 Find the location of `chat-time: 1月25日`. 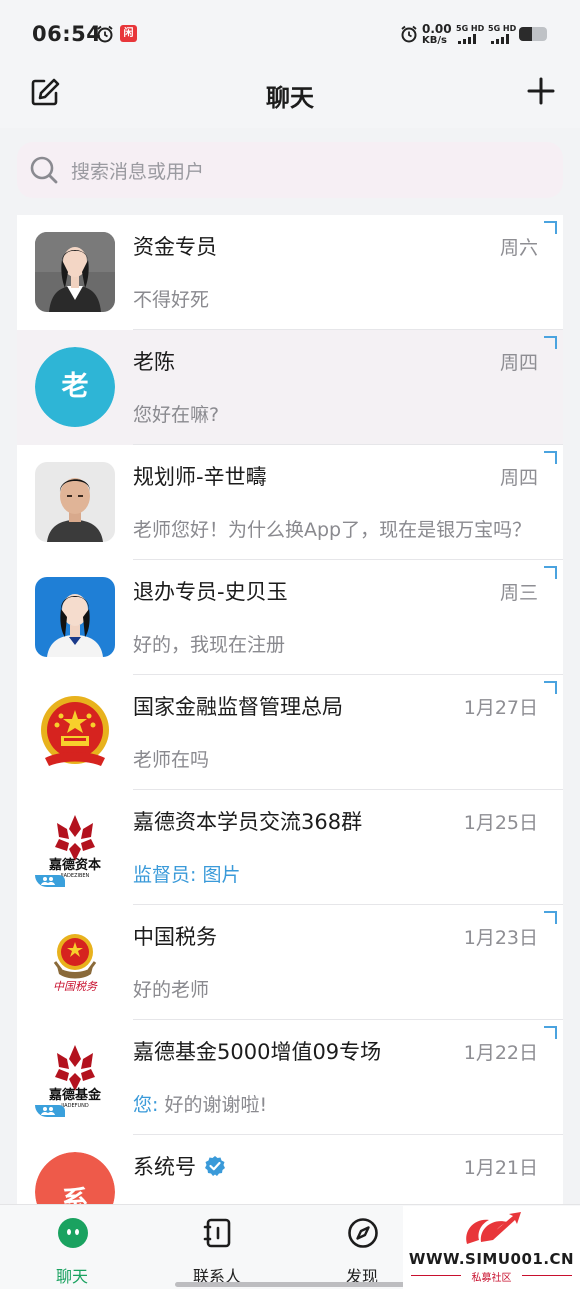

chat-time: 1月25日 is located at coordinates (500, 823).